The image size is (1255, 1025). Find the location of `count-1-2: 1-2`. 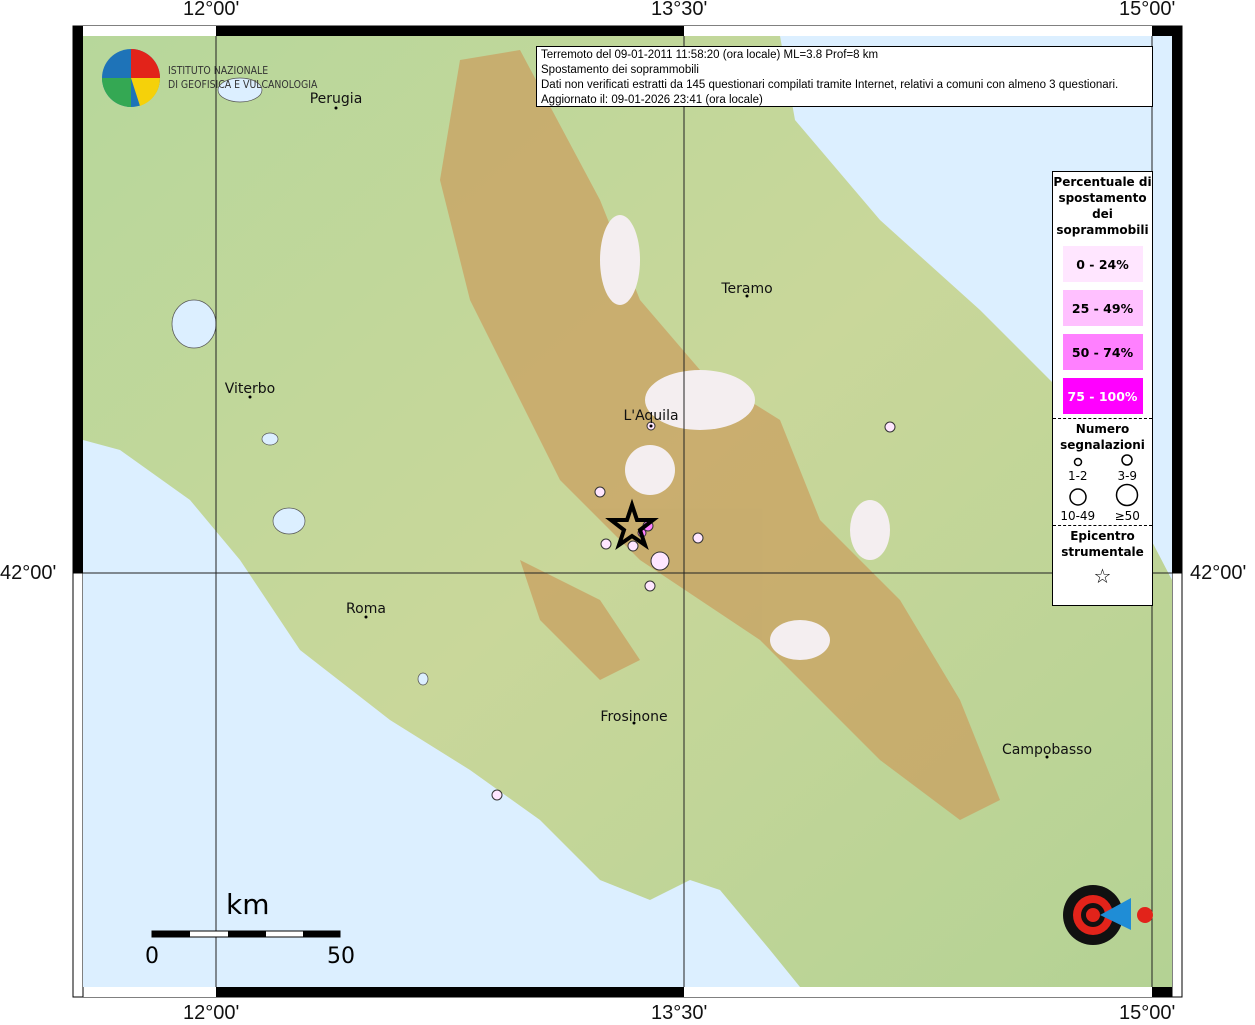

count-1-2: 1-2 is located at coordinates (1077, 476).